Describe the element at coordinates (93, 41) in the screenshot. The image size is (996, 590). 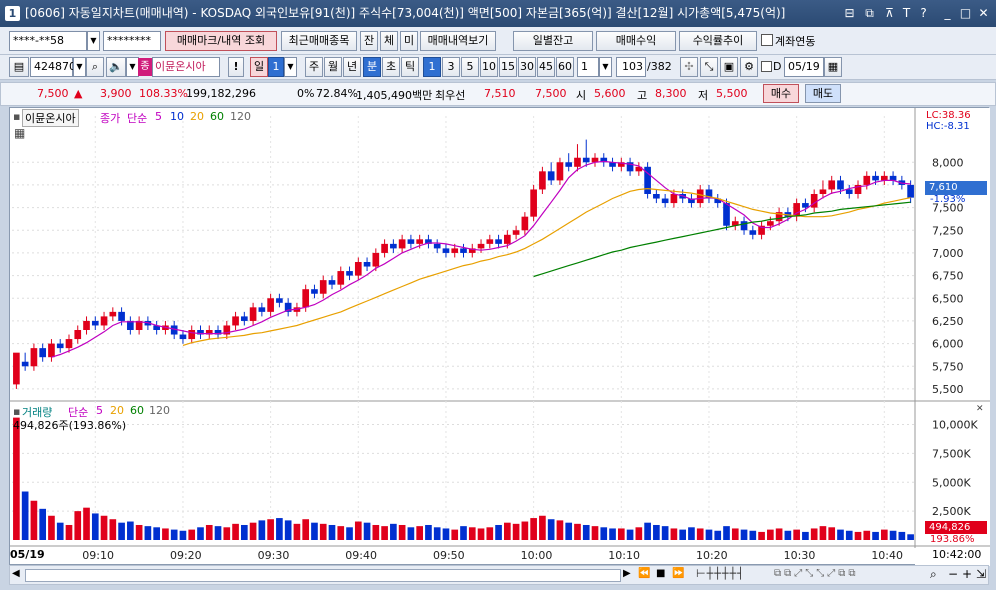
I see `account-dropdown-icon: ▼` at that location.